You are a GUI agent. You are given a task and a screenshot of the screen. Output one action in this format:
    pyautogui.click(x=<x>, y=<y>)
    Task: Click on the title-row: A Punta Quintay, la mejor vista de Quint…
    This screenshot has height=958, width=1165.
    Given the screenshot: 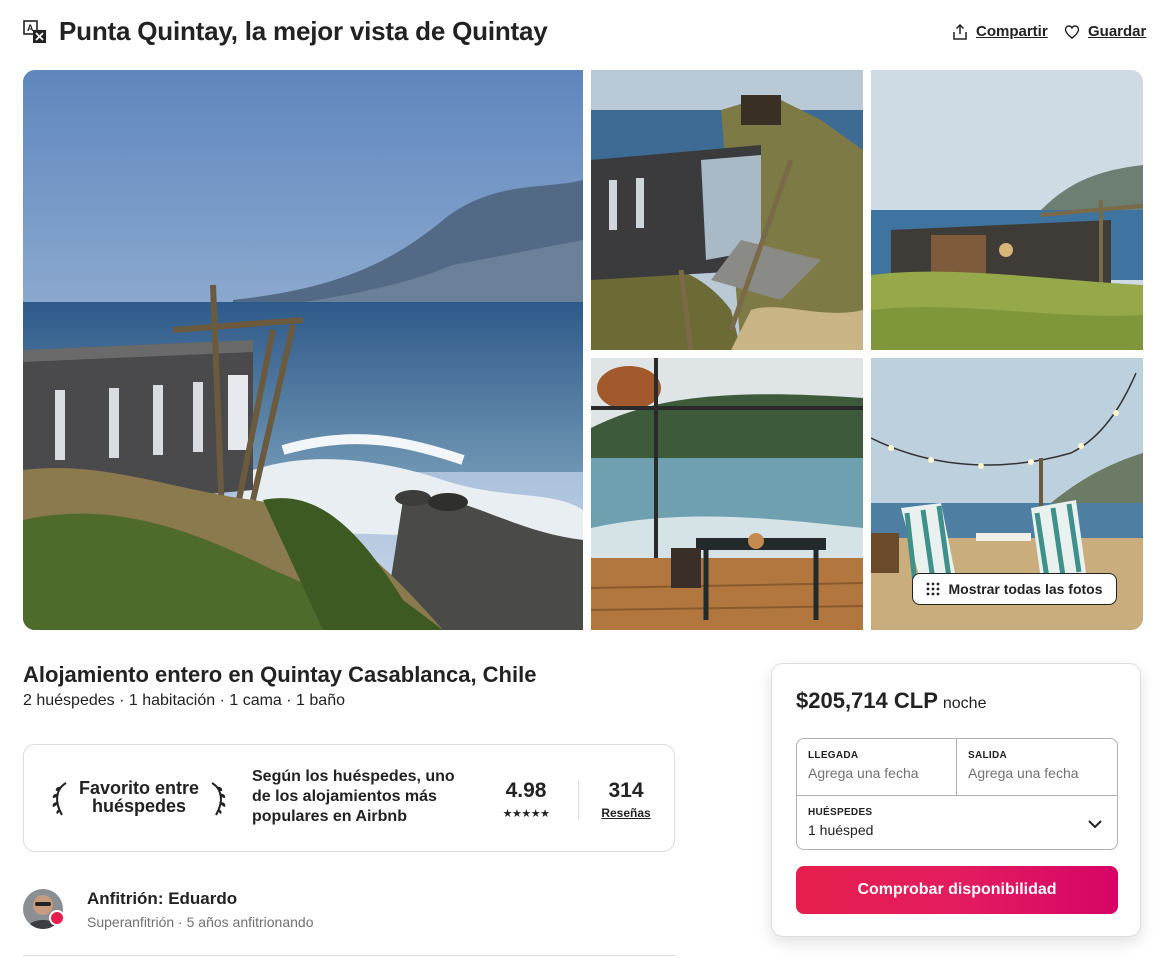 What is the action you would take?
    pyautogui.click(x=584, y=32)
    